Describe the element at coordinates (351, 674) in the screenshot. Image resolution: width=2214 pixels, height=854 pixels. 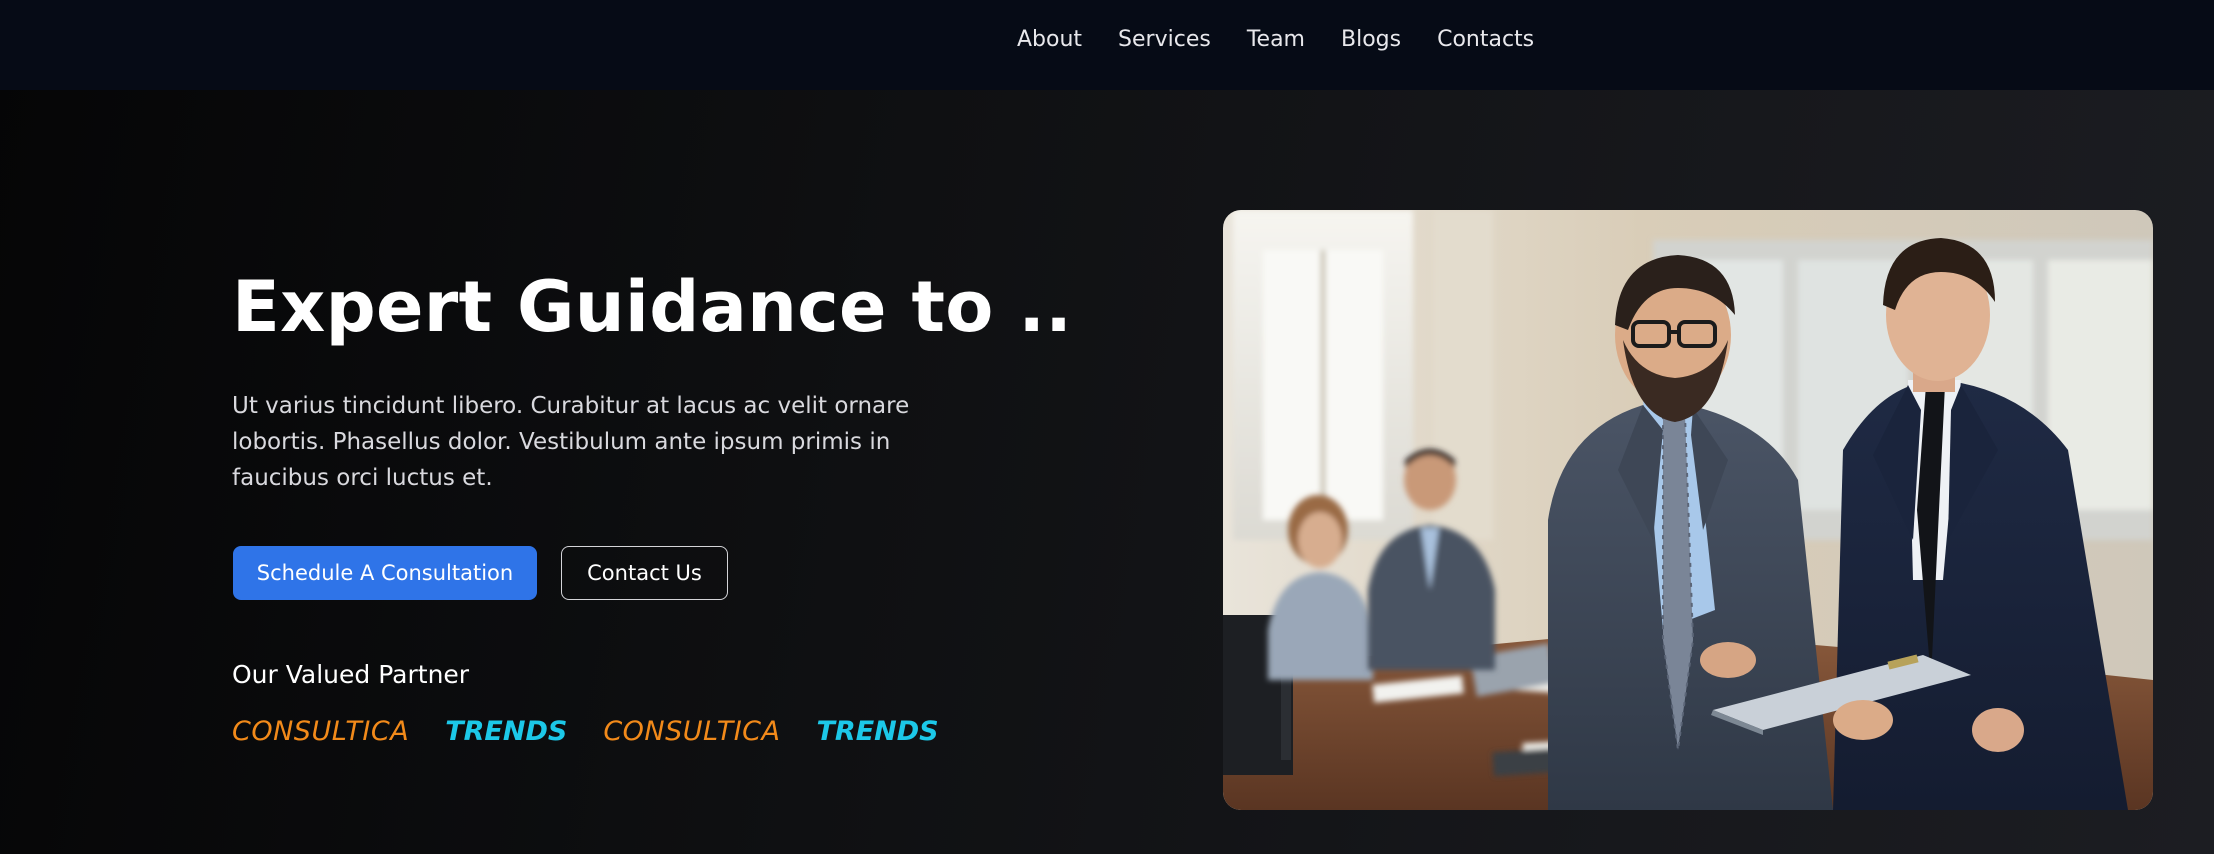
I see `partners-heading: Our Valued Partner` at that location.